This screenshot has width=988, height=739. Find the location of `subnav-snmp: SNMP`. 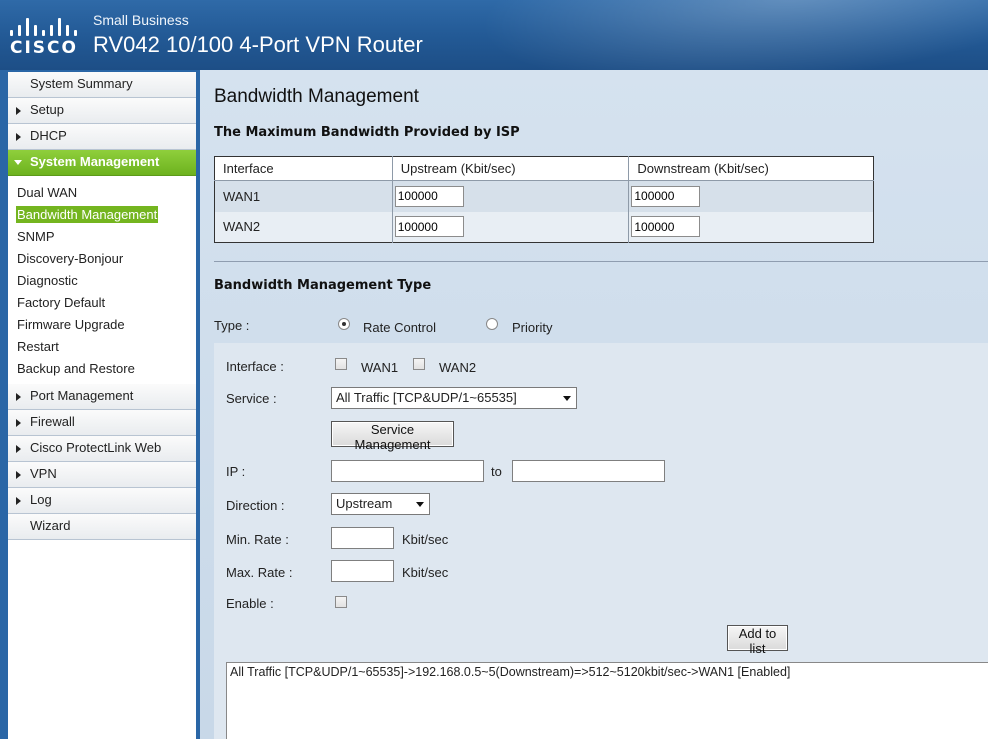

subnav-snmp: SNMP is located at coordinates (102, 237).